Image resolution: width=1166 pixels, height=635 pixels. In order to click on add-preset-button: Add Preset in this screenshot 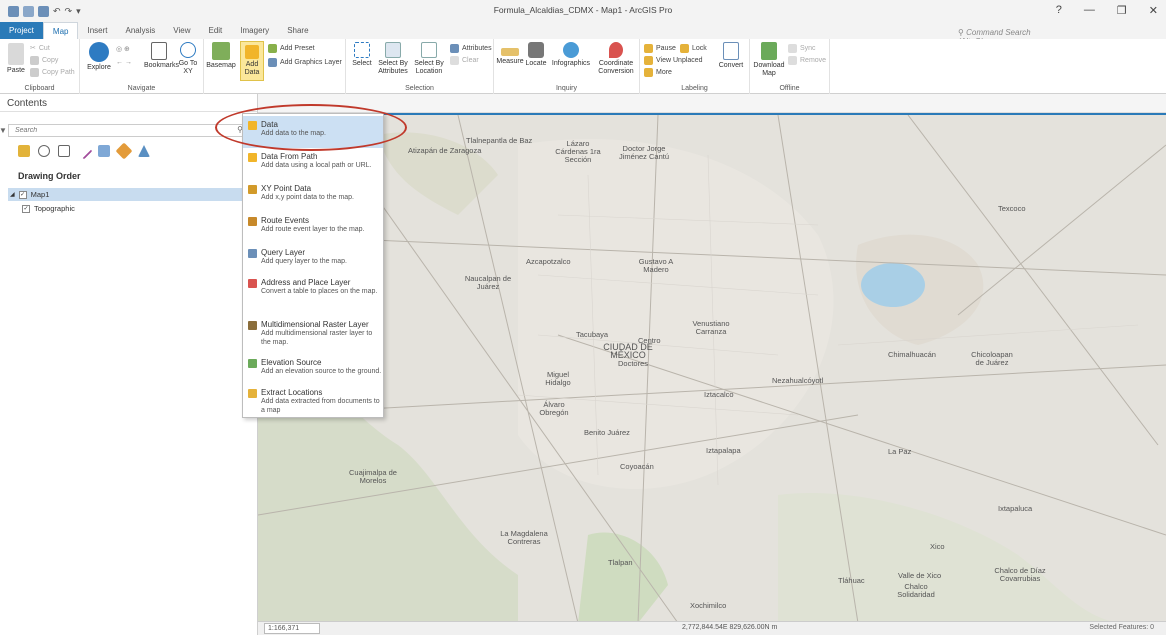, I will do `click(291, 48)`.